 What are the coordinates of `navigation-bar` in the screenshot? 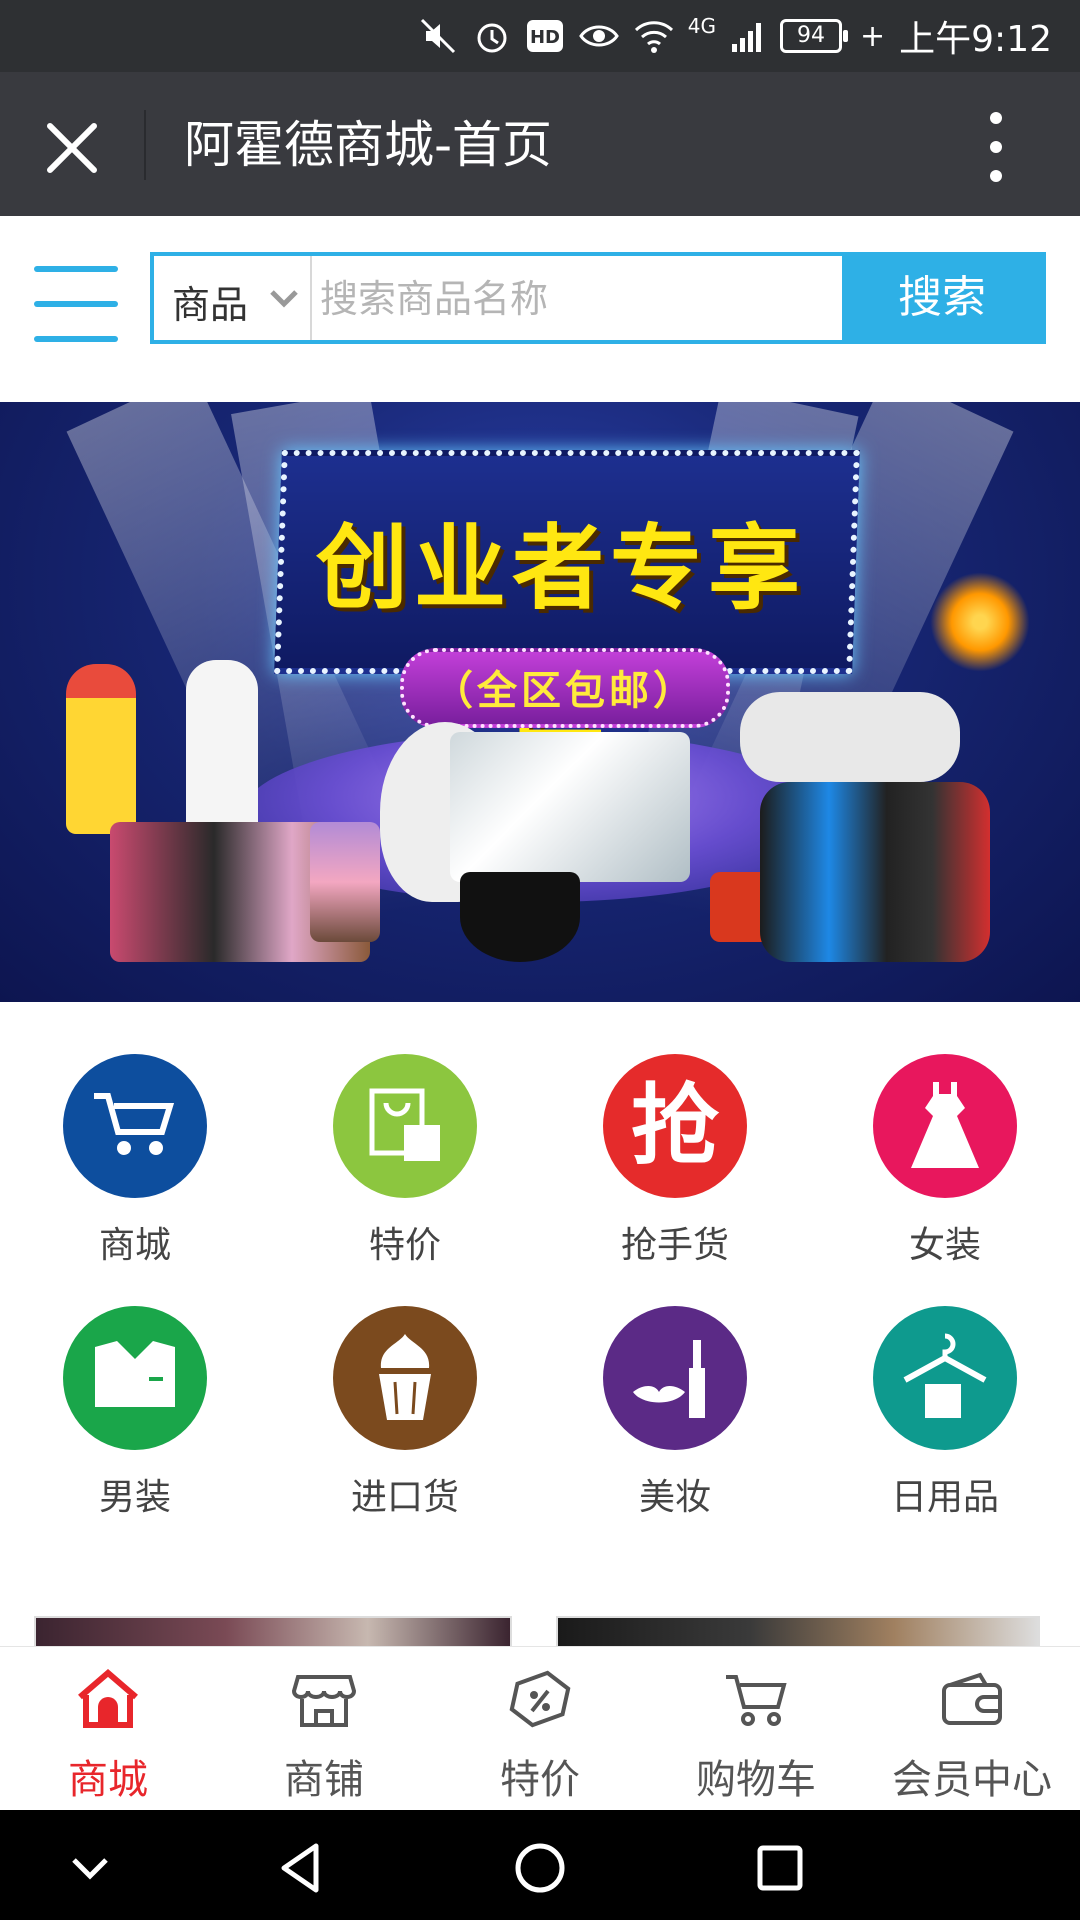 It's located at (540, 1865).